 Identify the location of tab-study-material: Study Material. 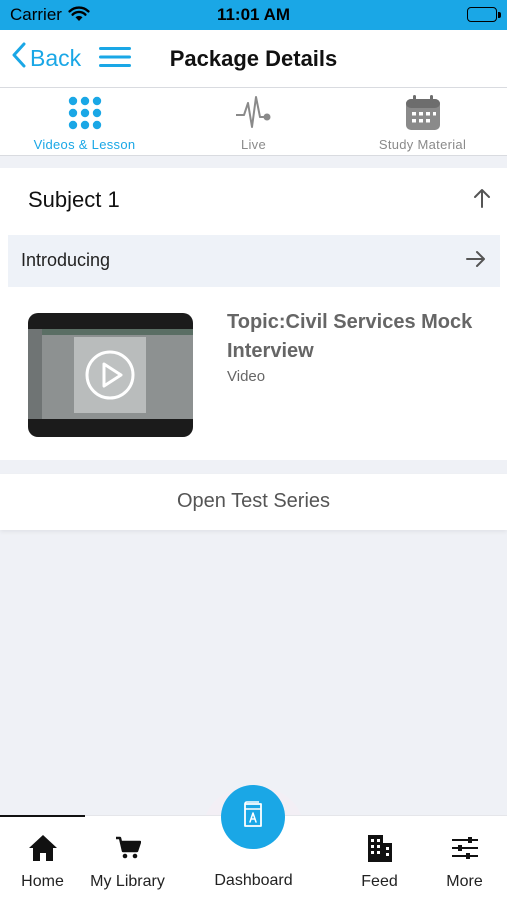
(422, 121).